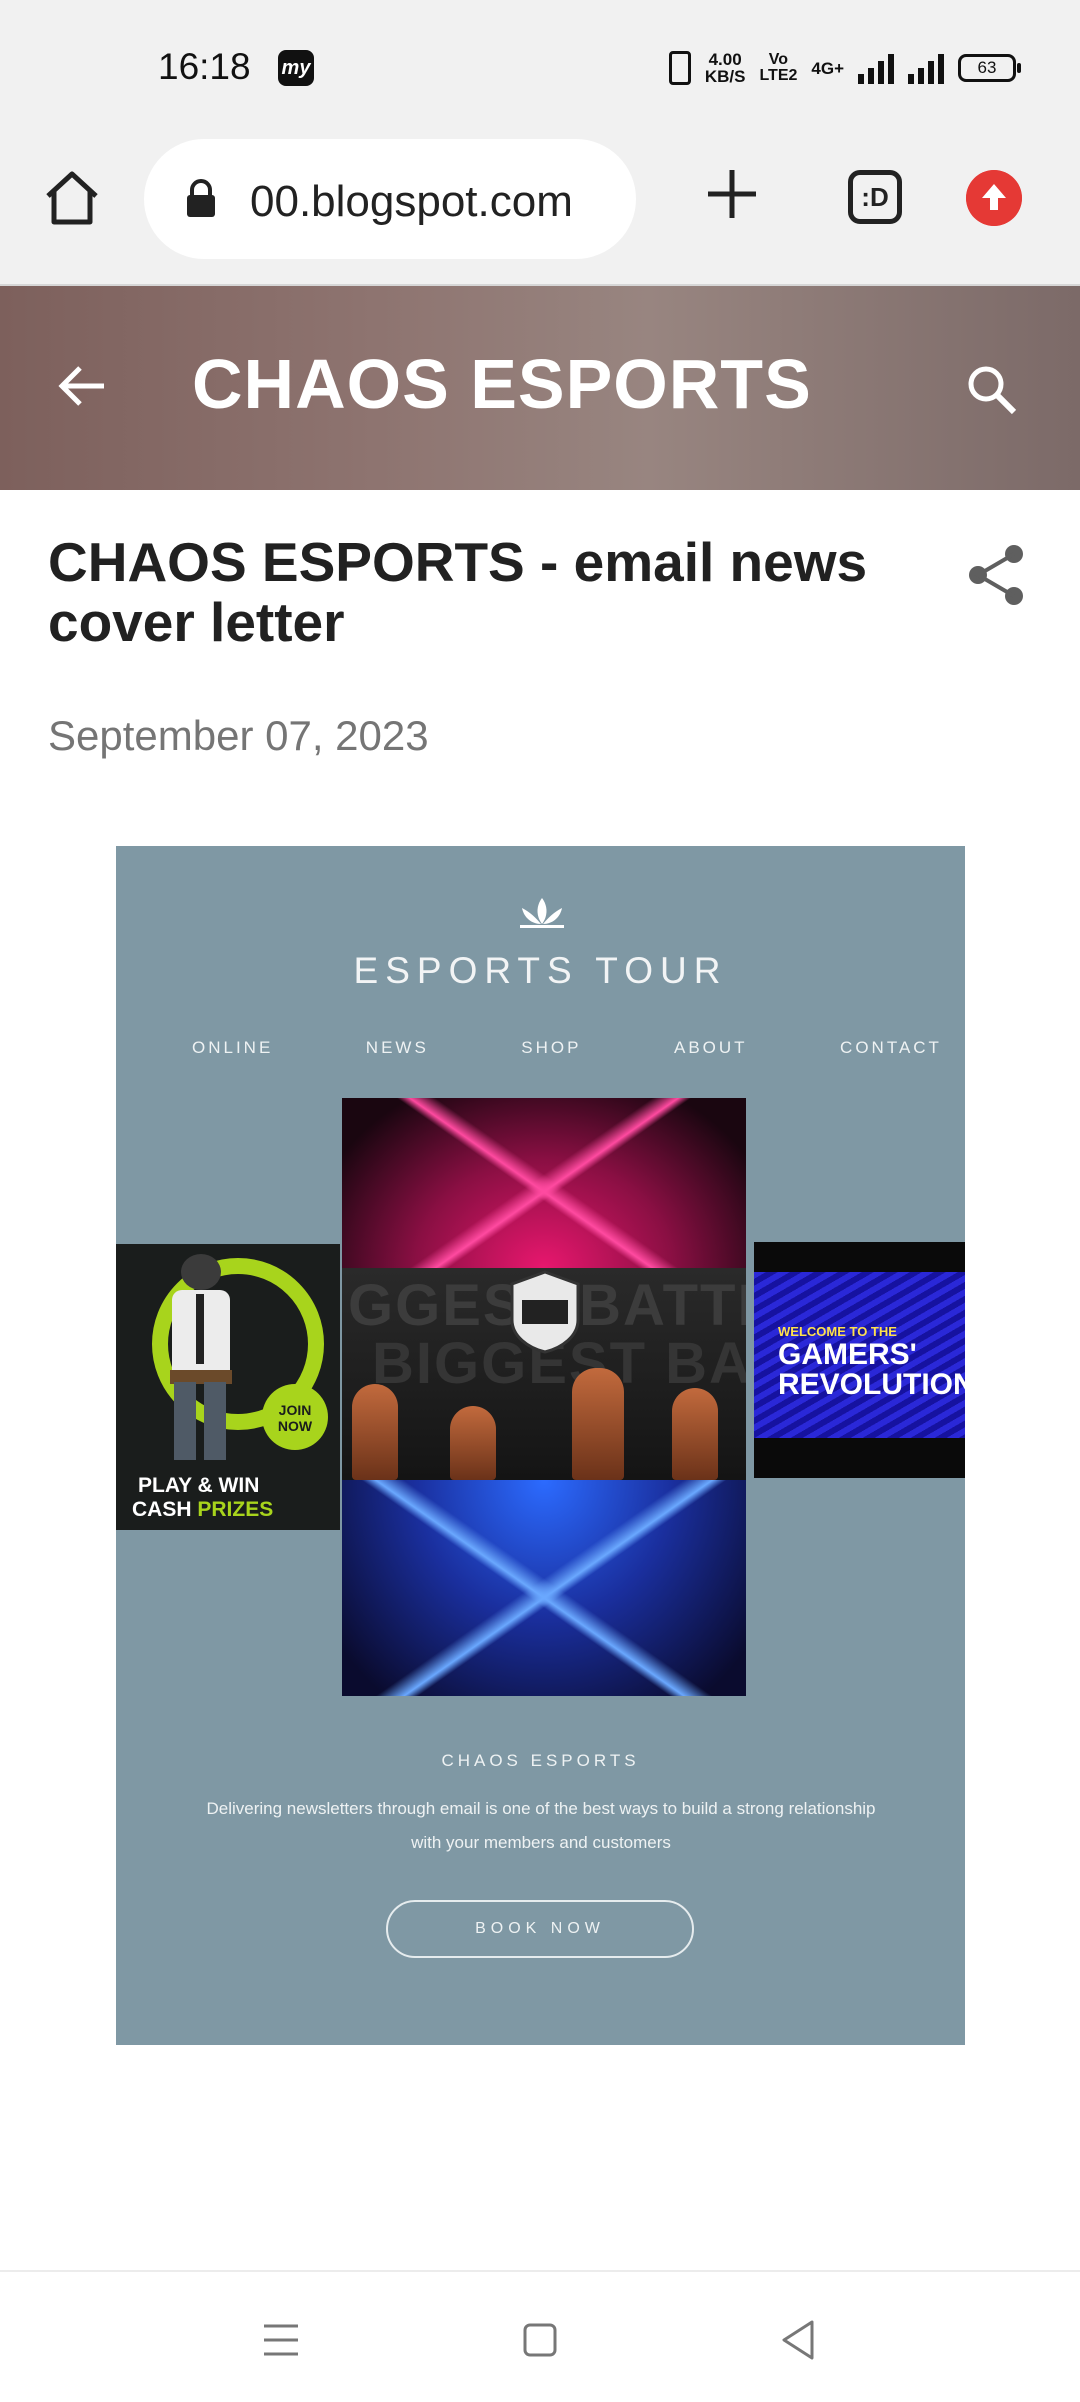 This screenshot has height=2402, width=1080. I want to click on gamers-revolution-ad: WELCOME TO THE GAMERS' REVOLUTION, so click(859, 1360).